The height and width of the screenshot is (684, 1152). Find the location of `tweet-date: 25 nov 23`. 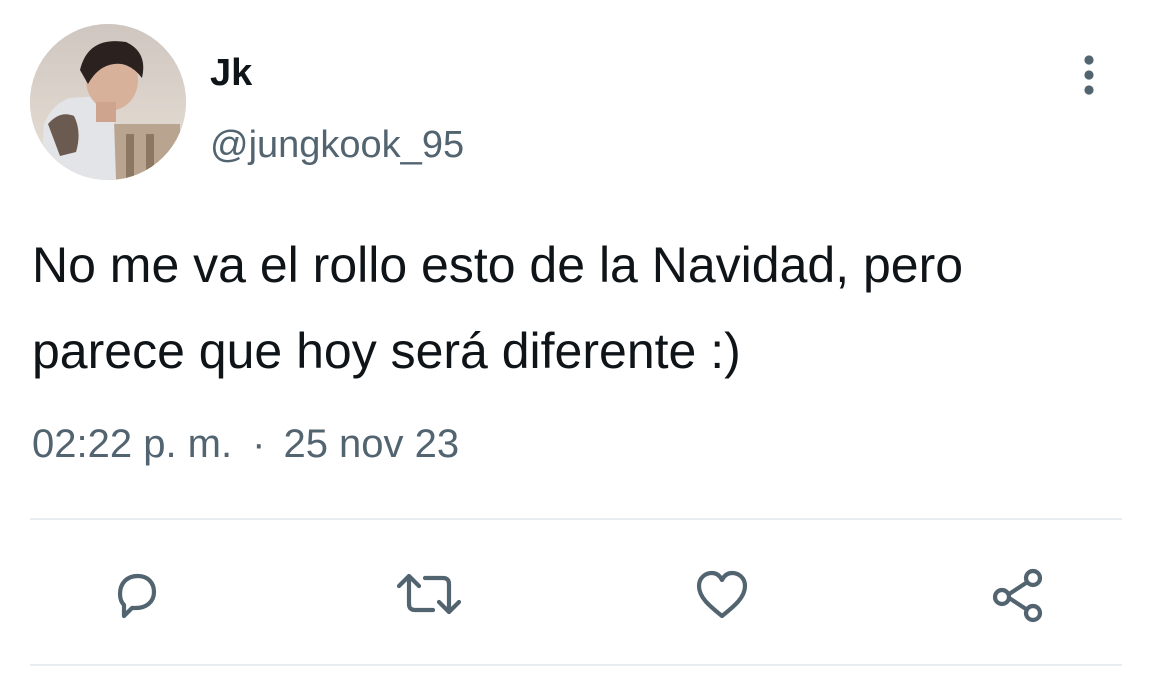

tweet-date: 25 nov 23 is located at coordinates (371, 444).